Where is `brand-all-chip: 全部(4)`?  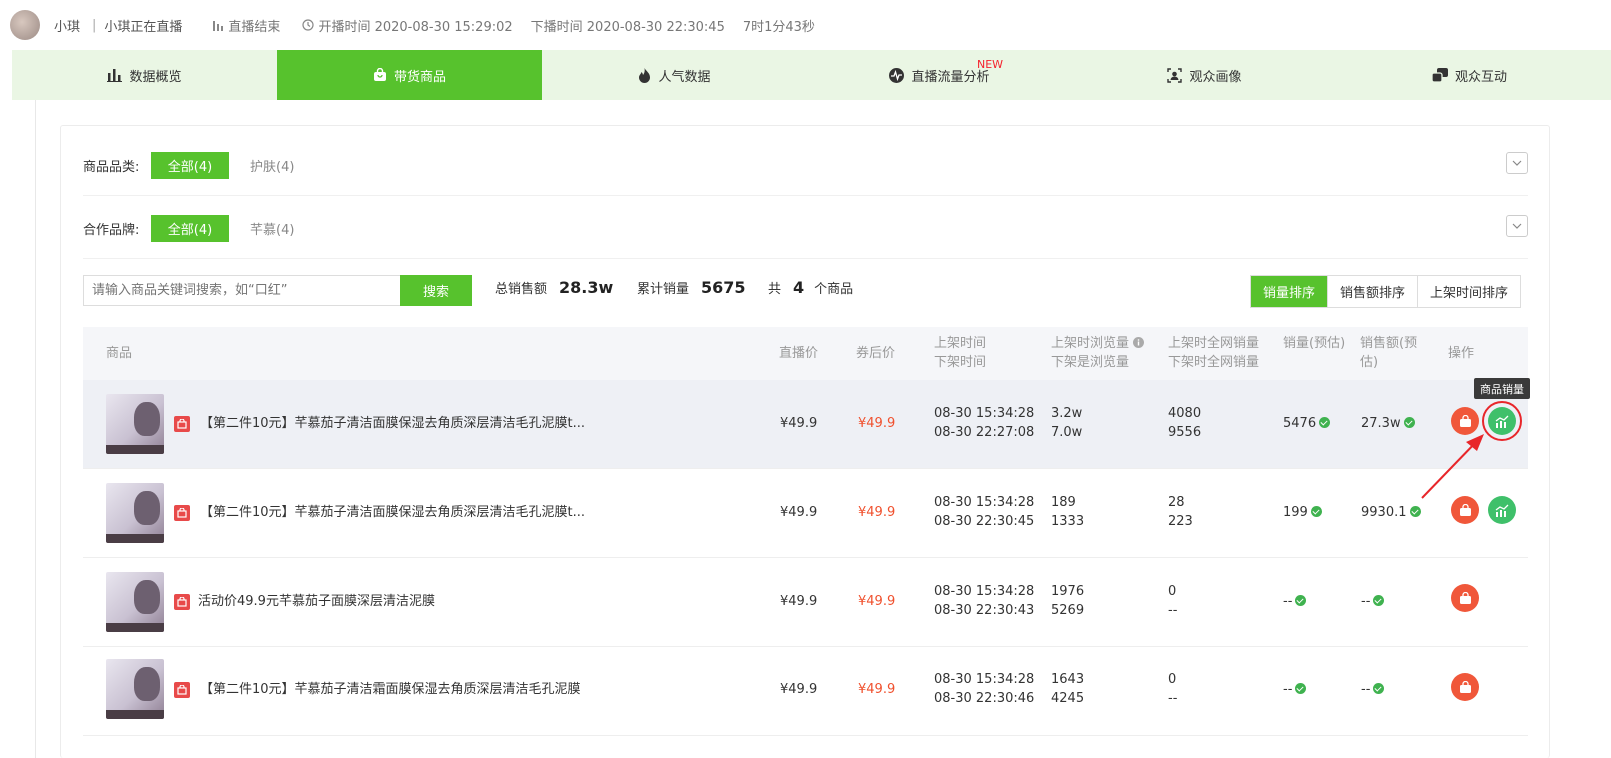
brand-all-chip: 全部(4) is located at coordinates (190, 228).